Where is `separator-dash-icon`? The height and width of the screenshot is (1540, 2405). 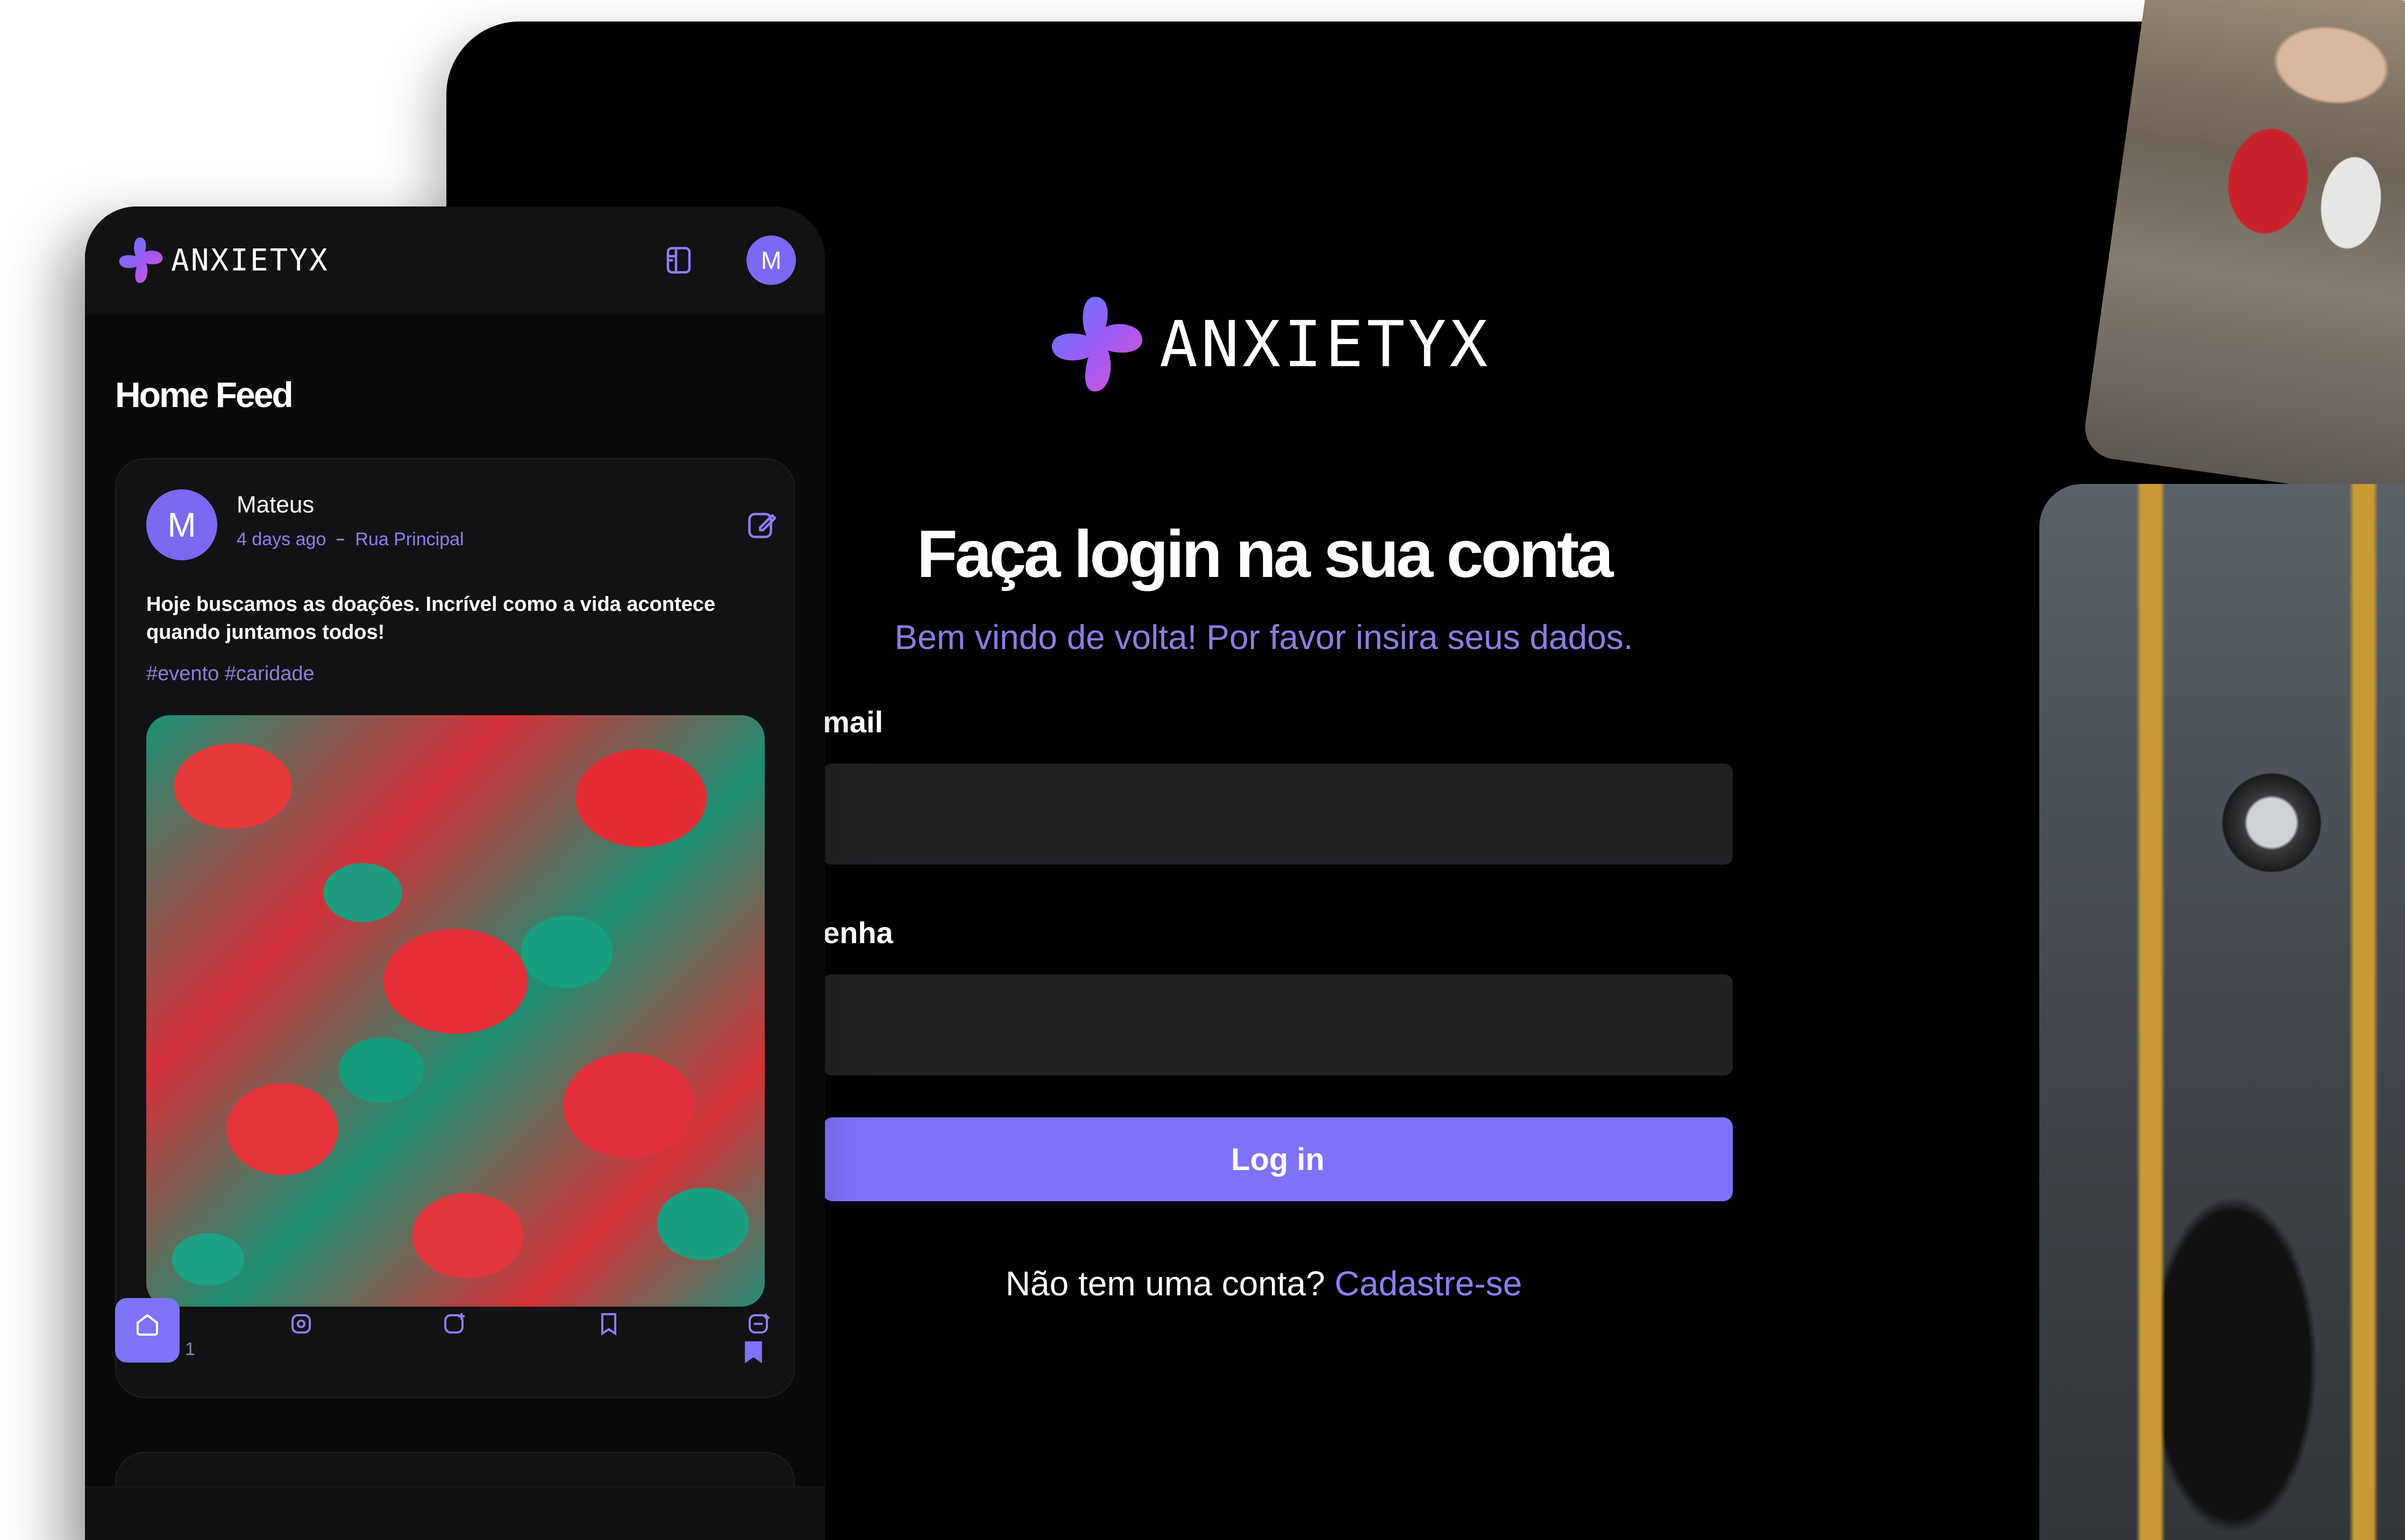
separator-dash-icon is located at coordinates (341, 539).